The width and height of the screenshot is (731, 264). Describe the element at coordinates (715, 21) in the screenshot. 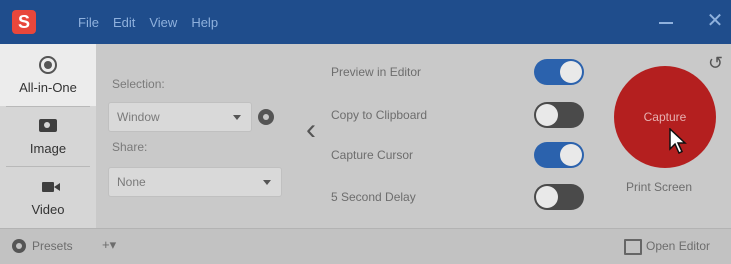

I see `close-button: ✕` at that location.